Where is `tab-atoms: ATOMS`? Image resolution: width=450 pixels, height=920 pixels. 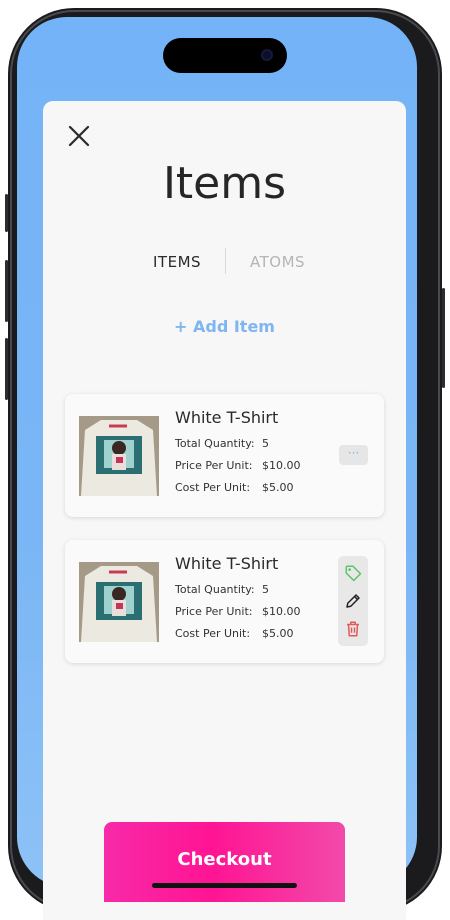 tab-atoms: ATOMS is located at coordinates (277, 262).